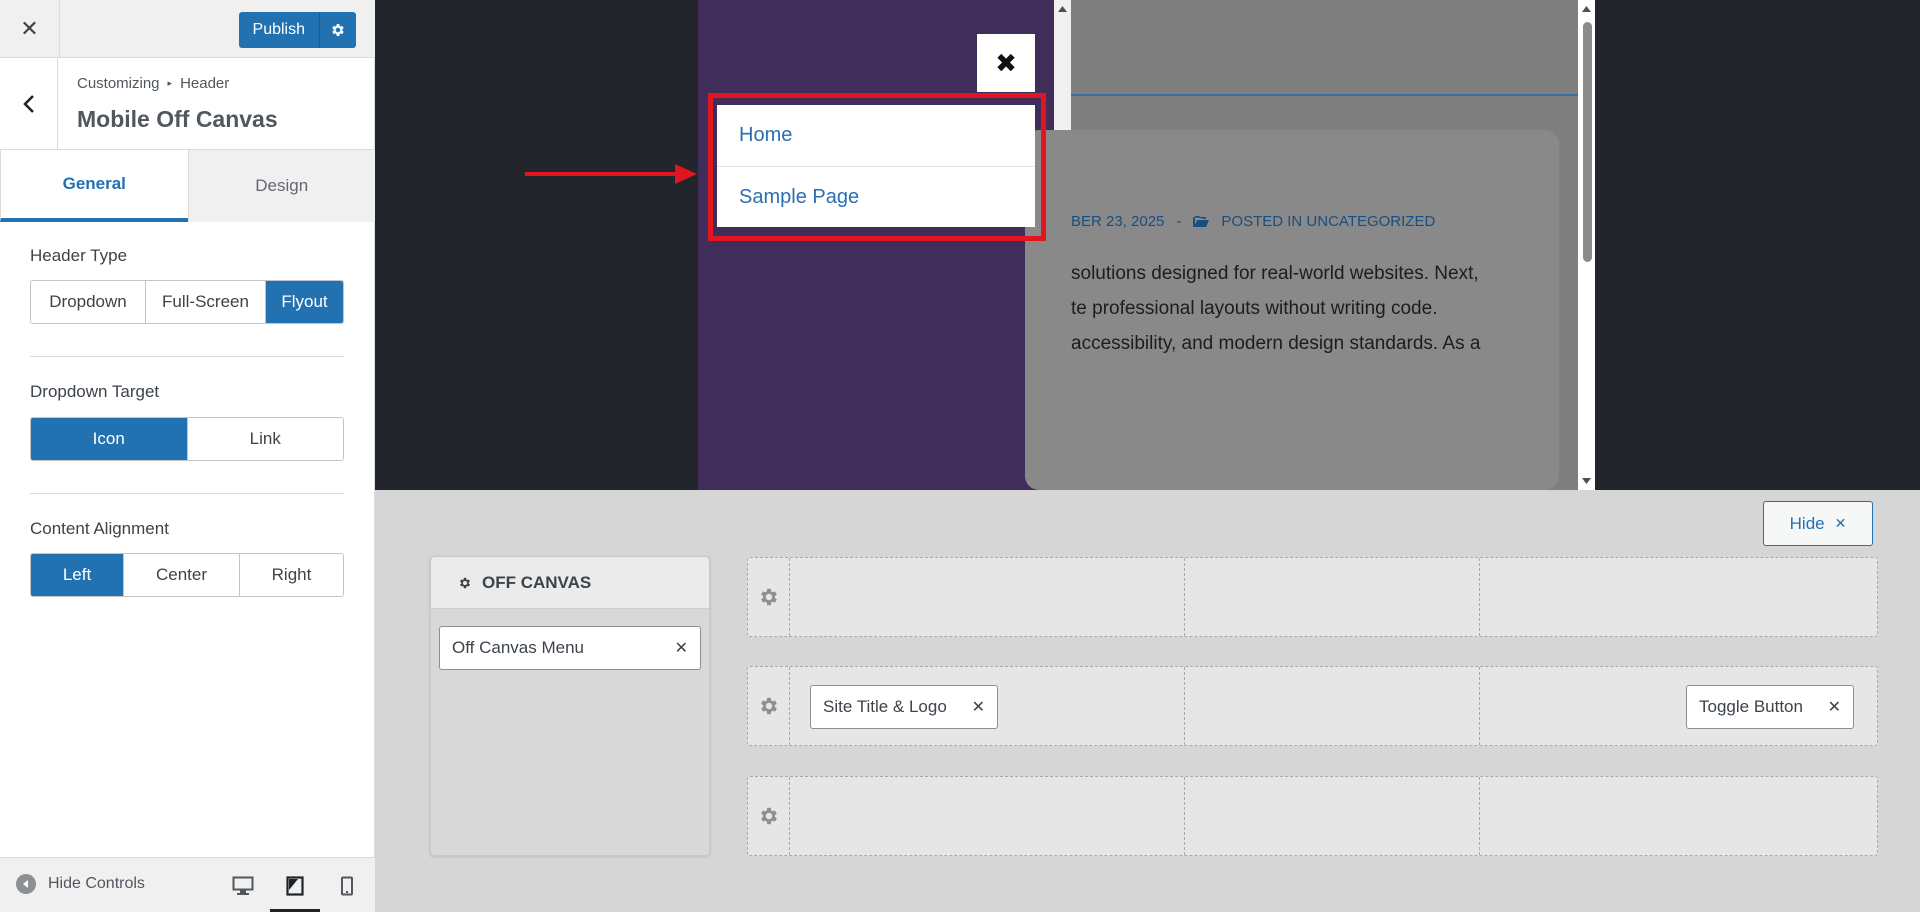  What do you see at coordinates (885, 706) in the screenshot?
I see `item-label: Site Title & Logo` at bounding box center [885, 706].